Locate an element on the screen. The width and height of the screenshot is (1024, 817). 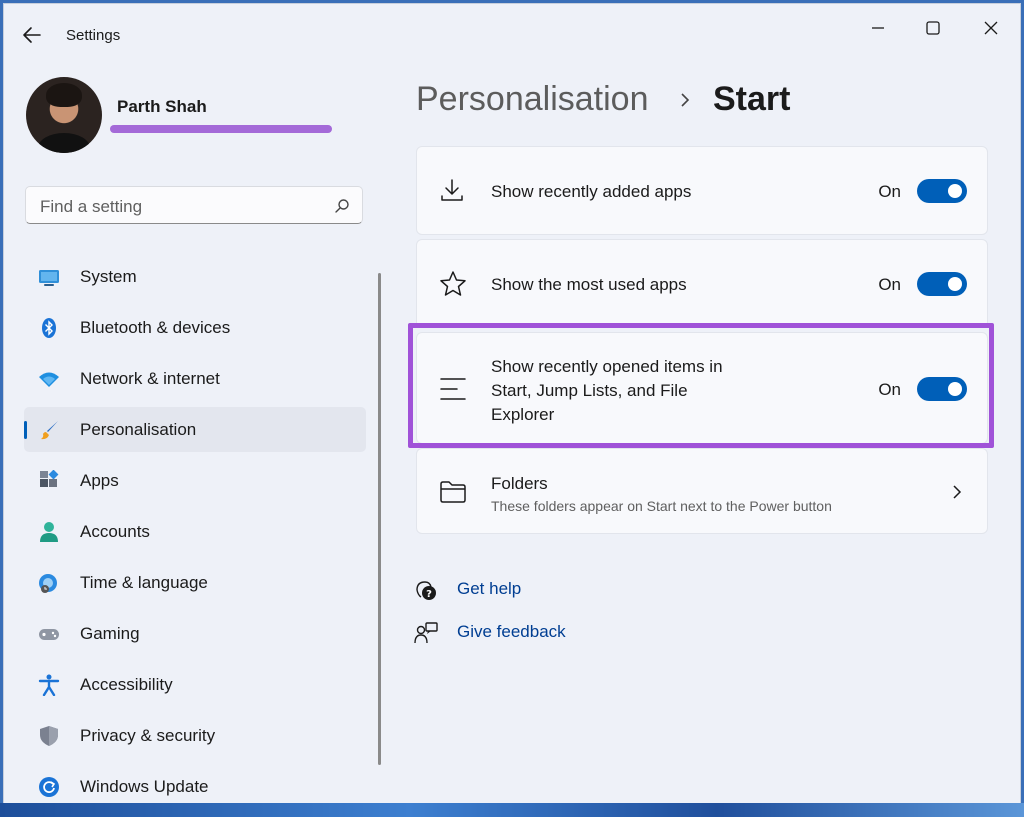
close-button is located at coordinates (991, 28).